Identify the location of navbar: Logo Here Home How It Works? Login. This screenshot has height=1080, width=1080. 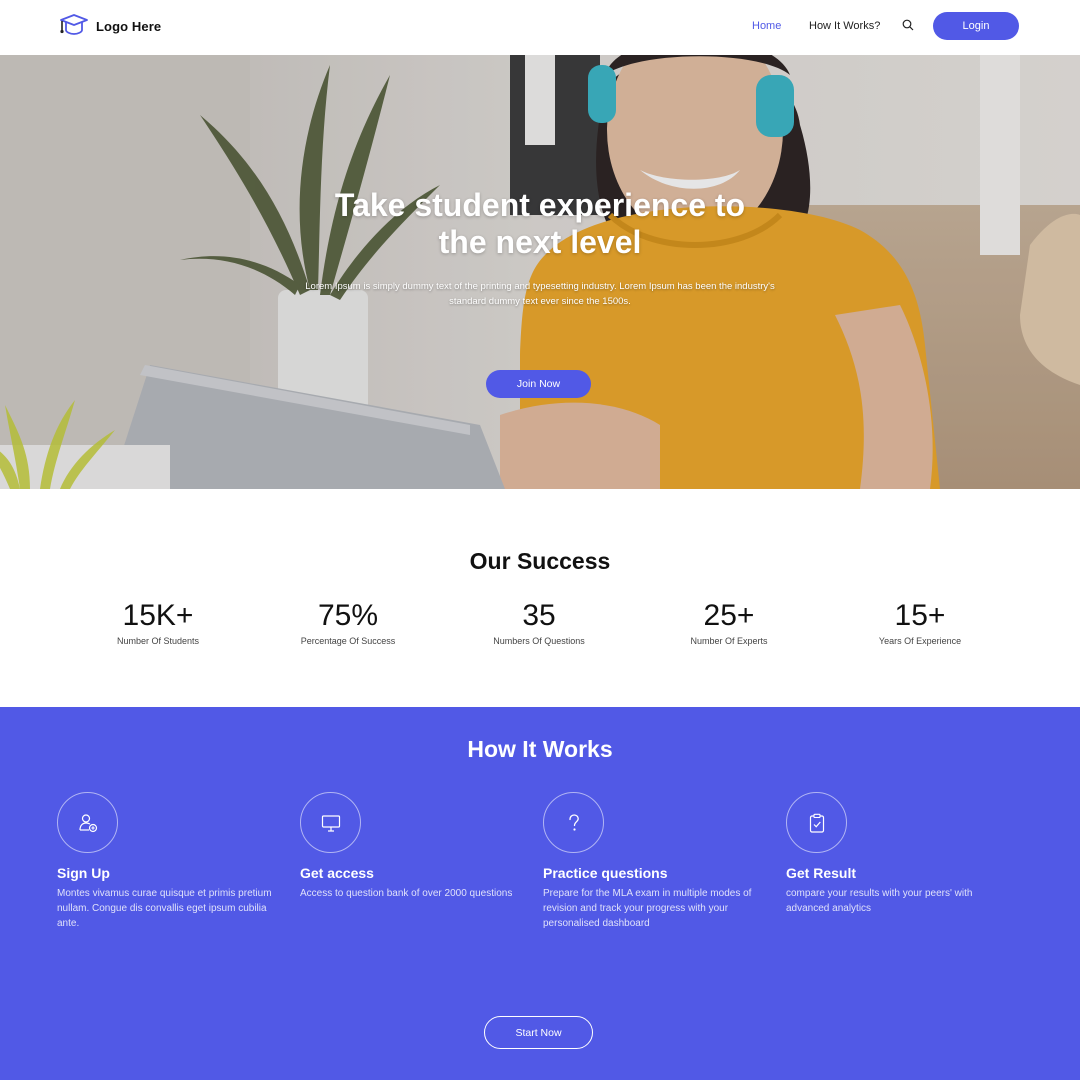
(540, 27).